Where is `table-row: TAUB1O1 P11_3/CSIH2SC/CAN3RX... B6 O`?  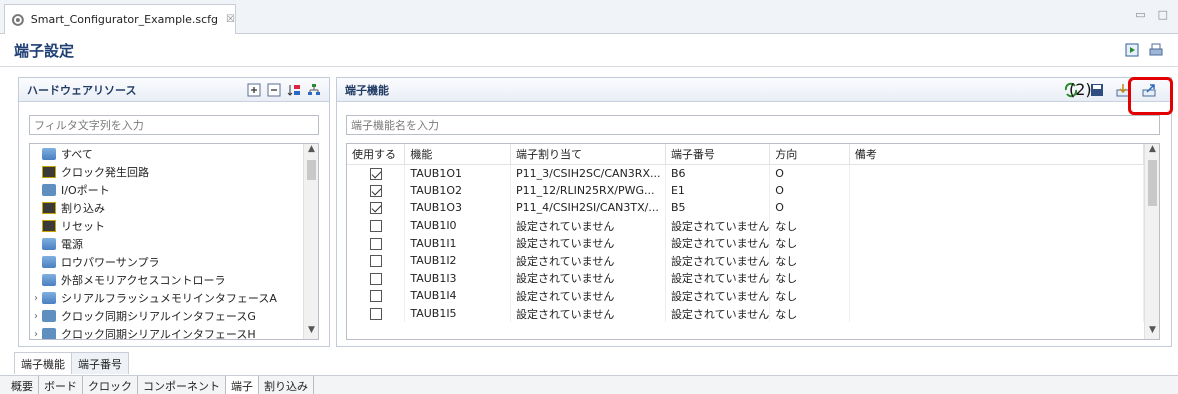 table-row: TAUB1O1 P11_3/CSIH2SC/CAN3RX... B6 O is located at coordinates (746, 173).